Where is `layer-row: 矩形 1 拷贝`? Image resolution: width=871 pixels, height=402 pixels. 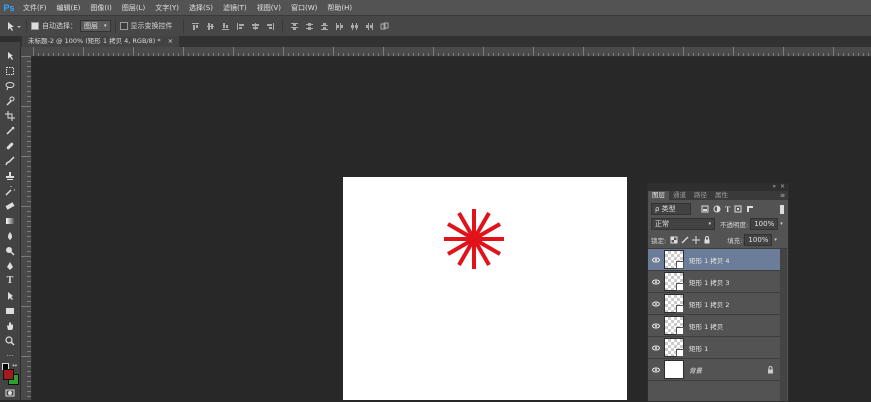
layer-row: 矩形 1 拷贝 is located at coordinates (714, 326).